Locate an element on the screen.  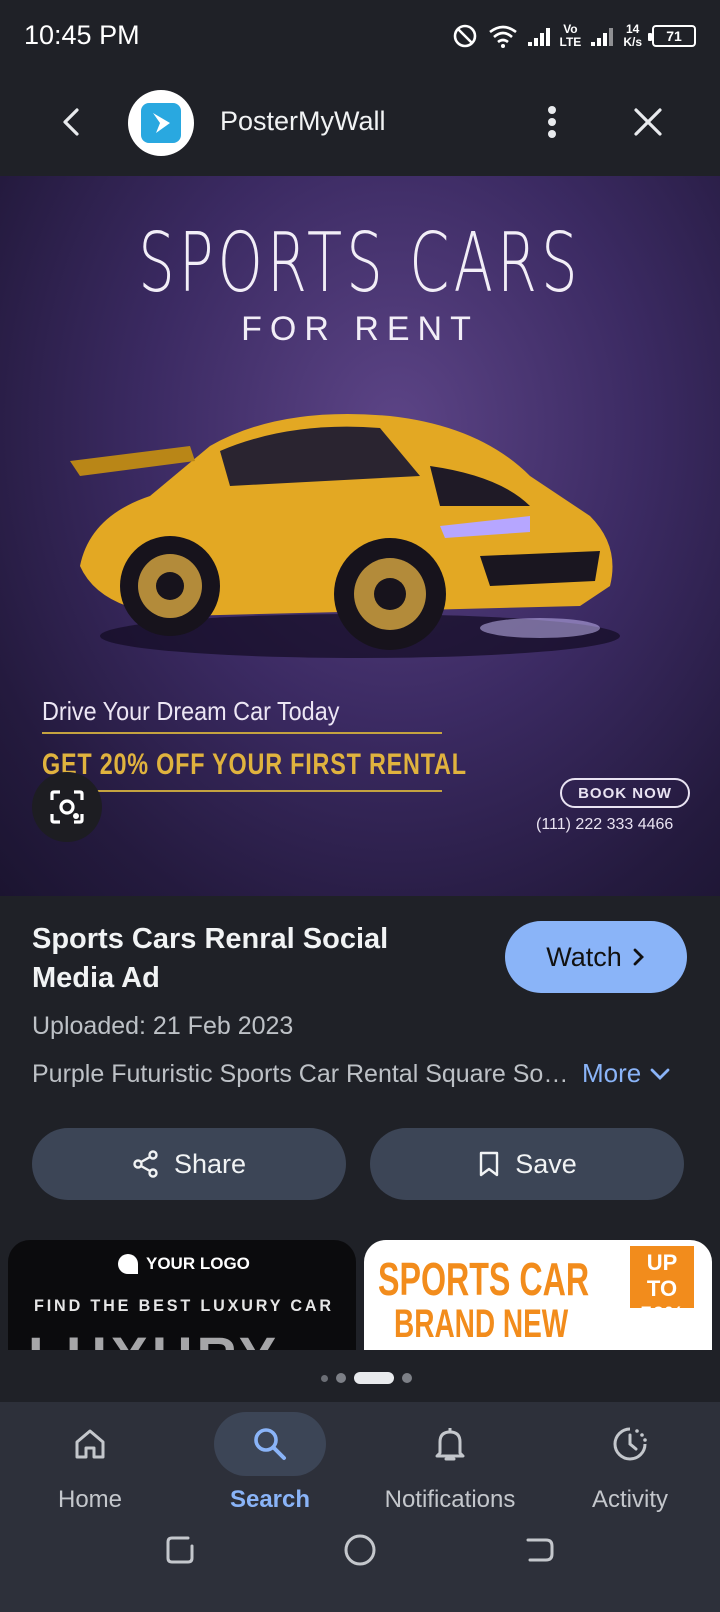
share-label: Share is located at coordinates (210, 1163).